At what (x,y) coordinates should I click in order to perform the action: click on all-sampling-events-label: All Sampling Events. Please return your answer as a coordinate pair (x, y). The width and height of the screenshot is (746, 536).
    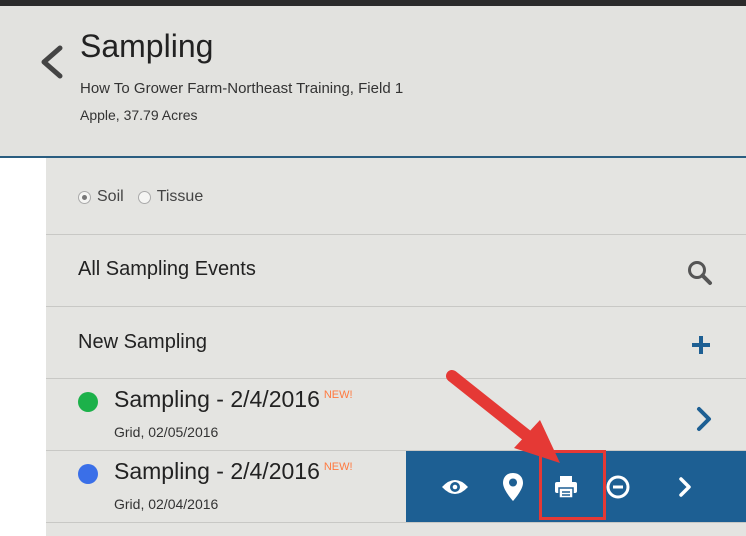
    Looking at the image, I should click on (167, 269).